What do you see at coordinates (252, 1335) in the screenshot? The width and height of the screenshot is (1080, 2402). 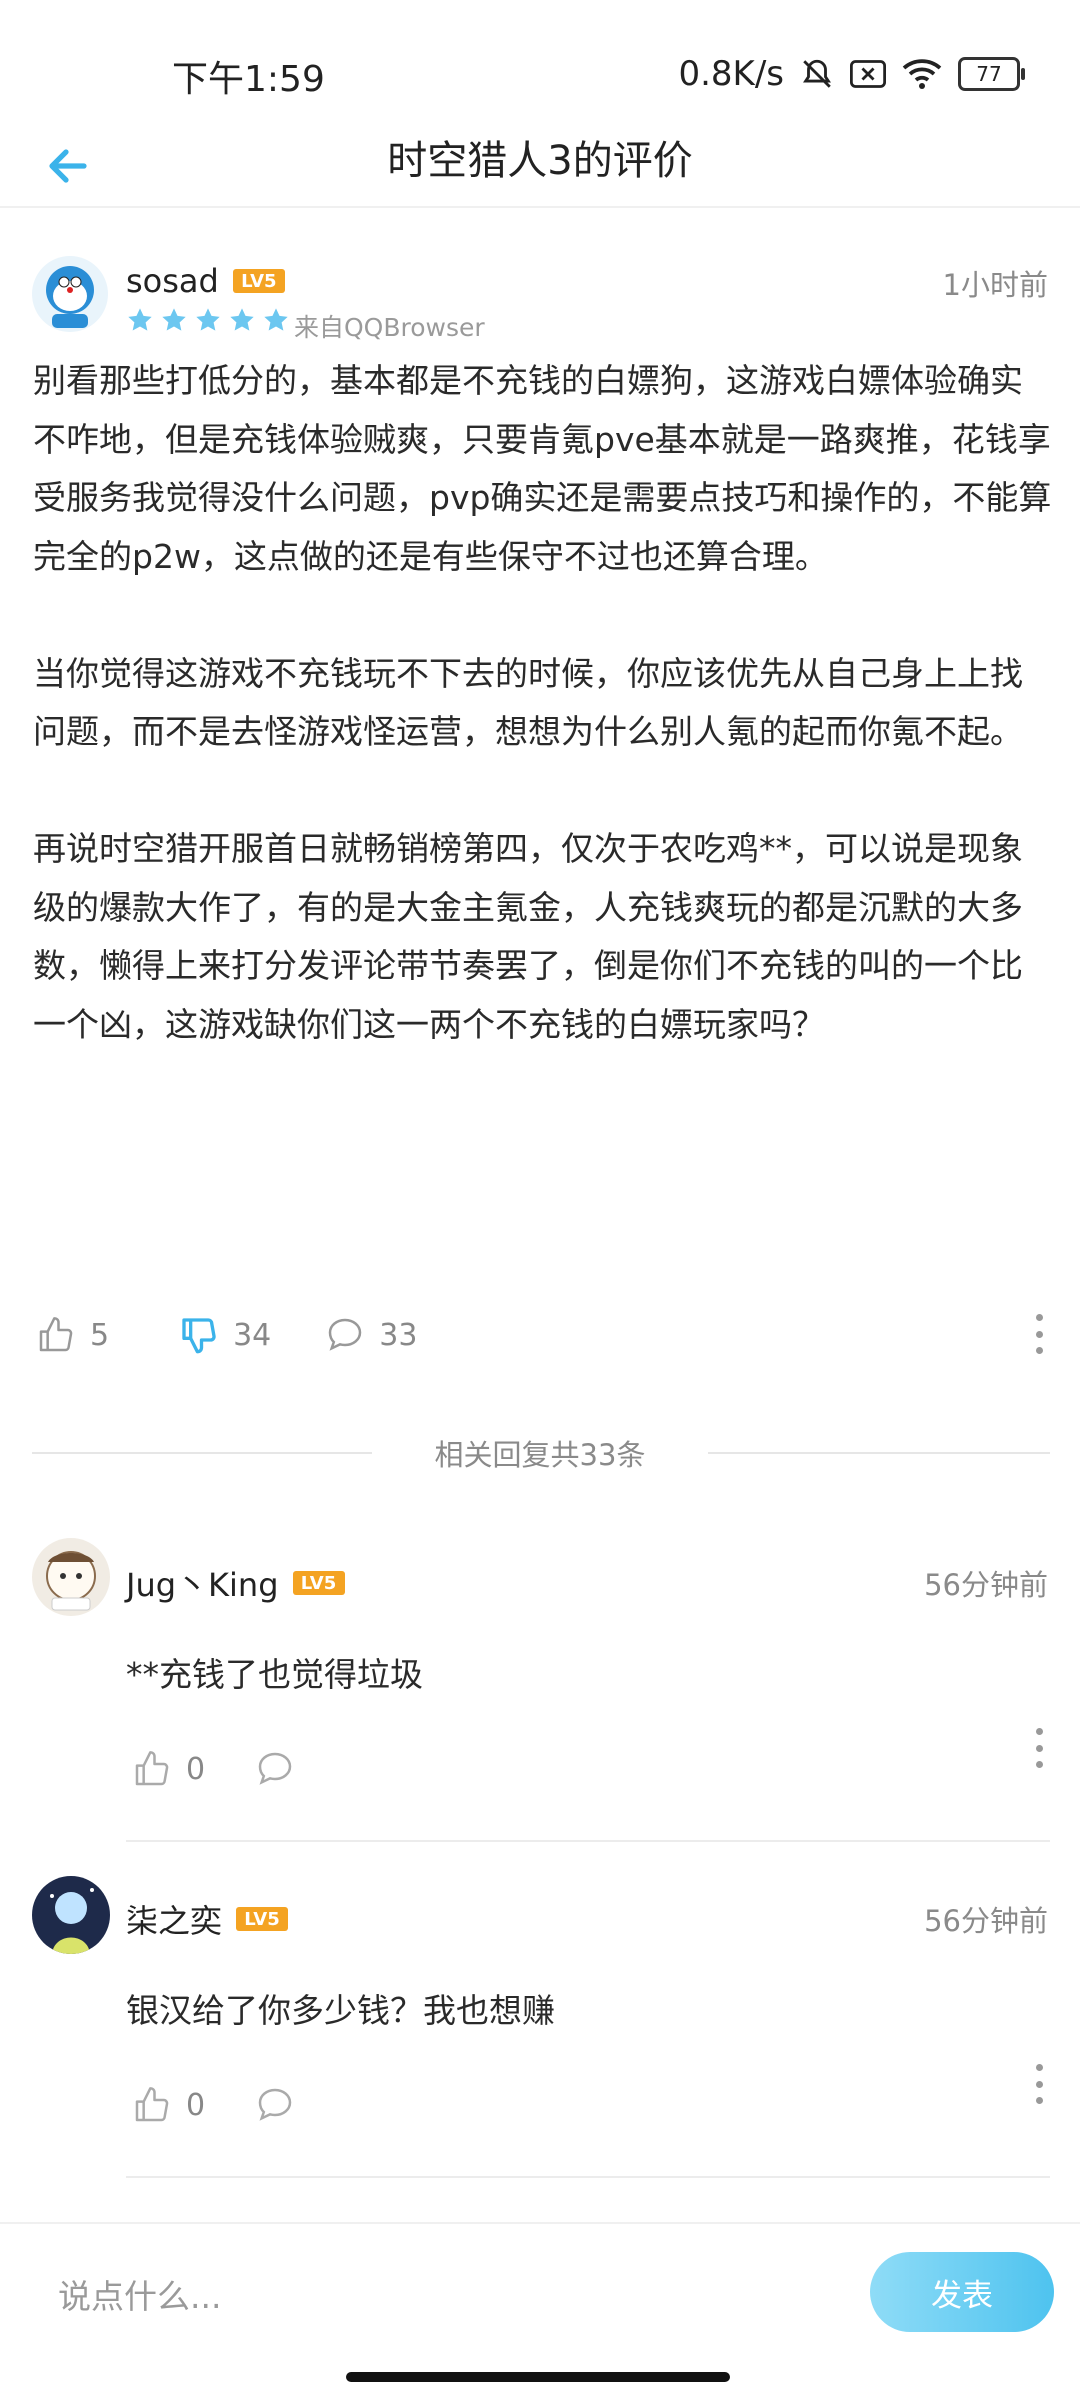 I see `dislike-count: 34` at bounding box center [252, 1335].